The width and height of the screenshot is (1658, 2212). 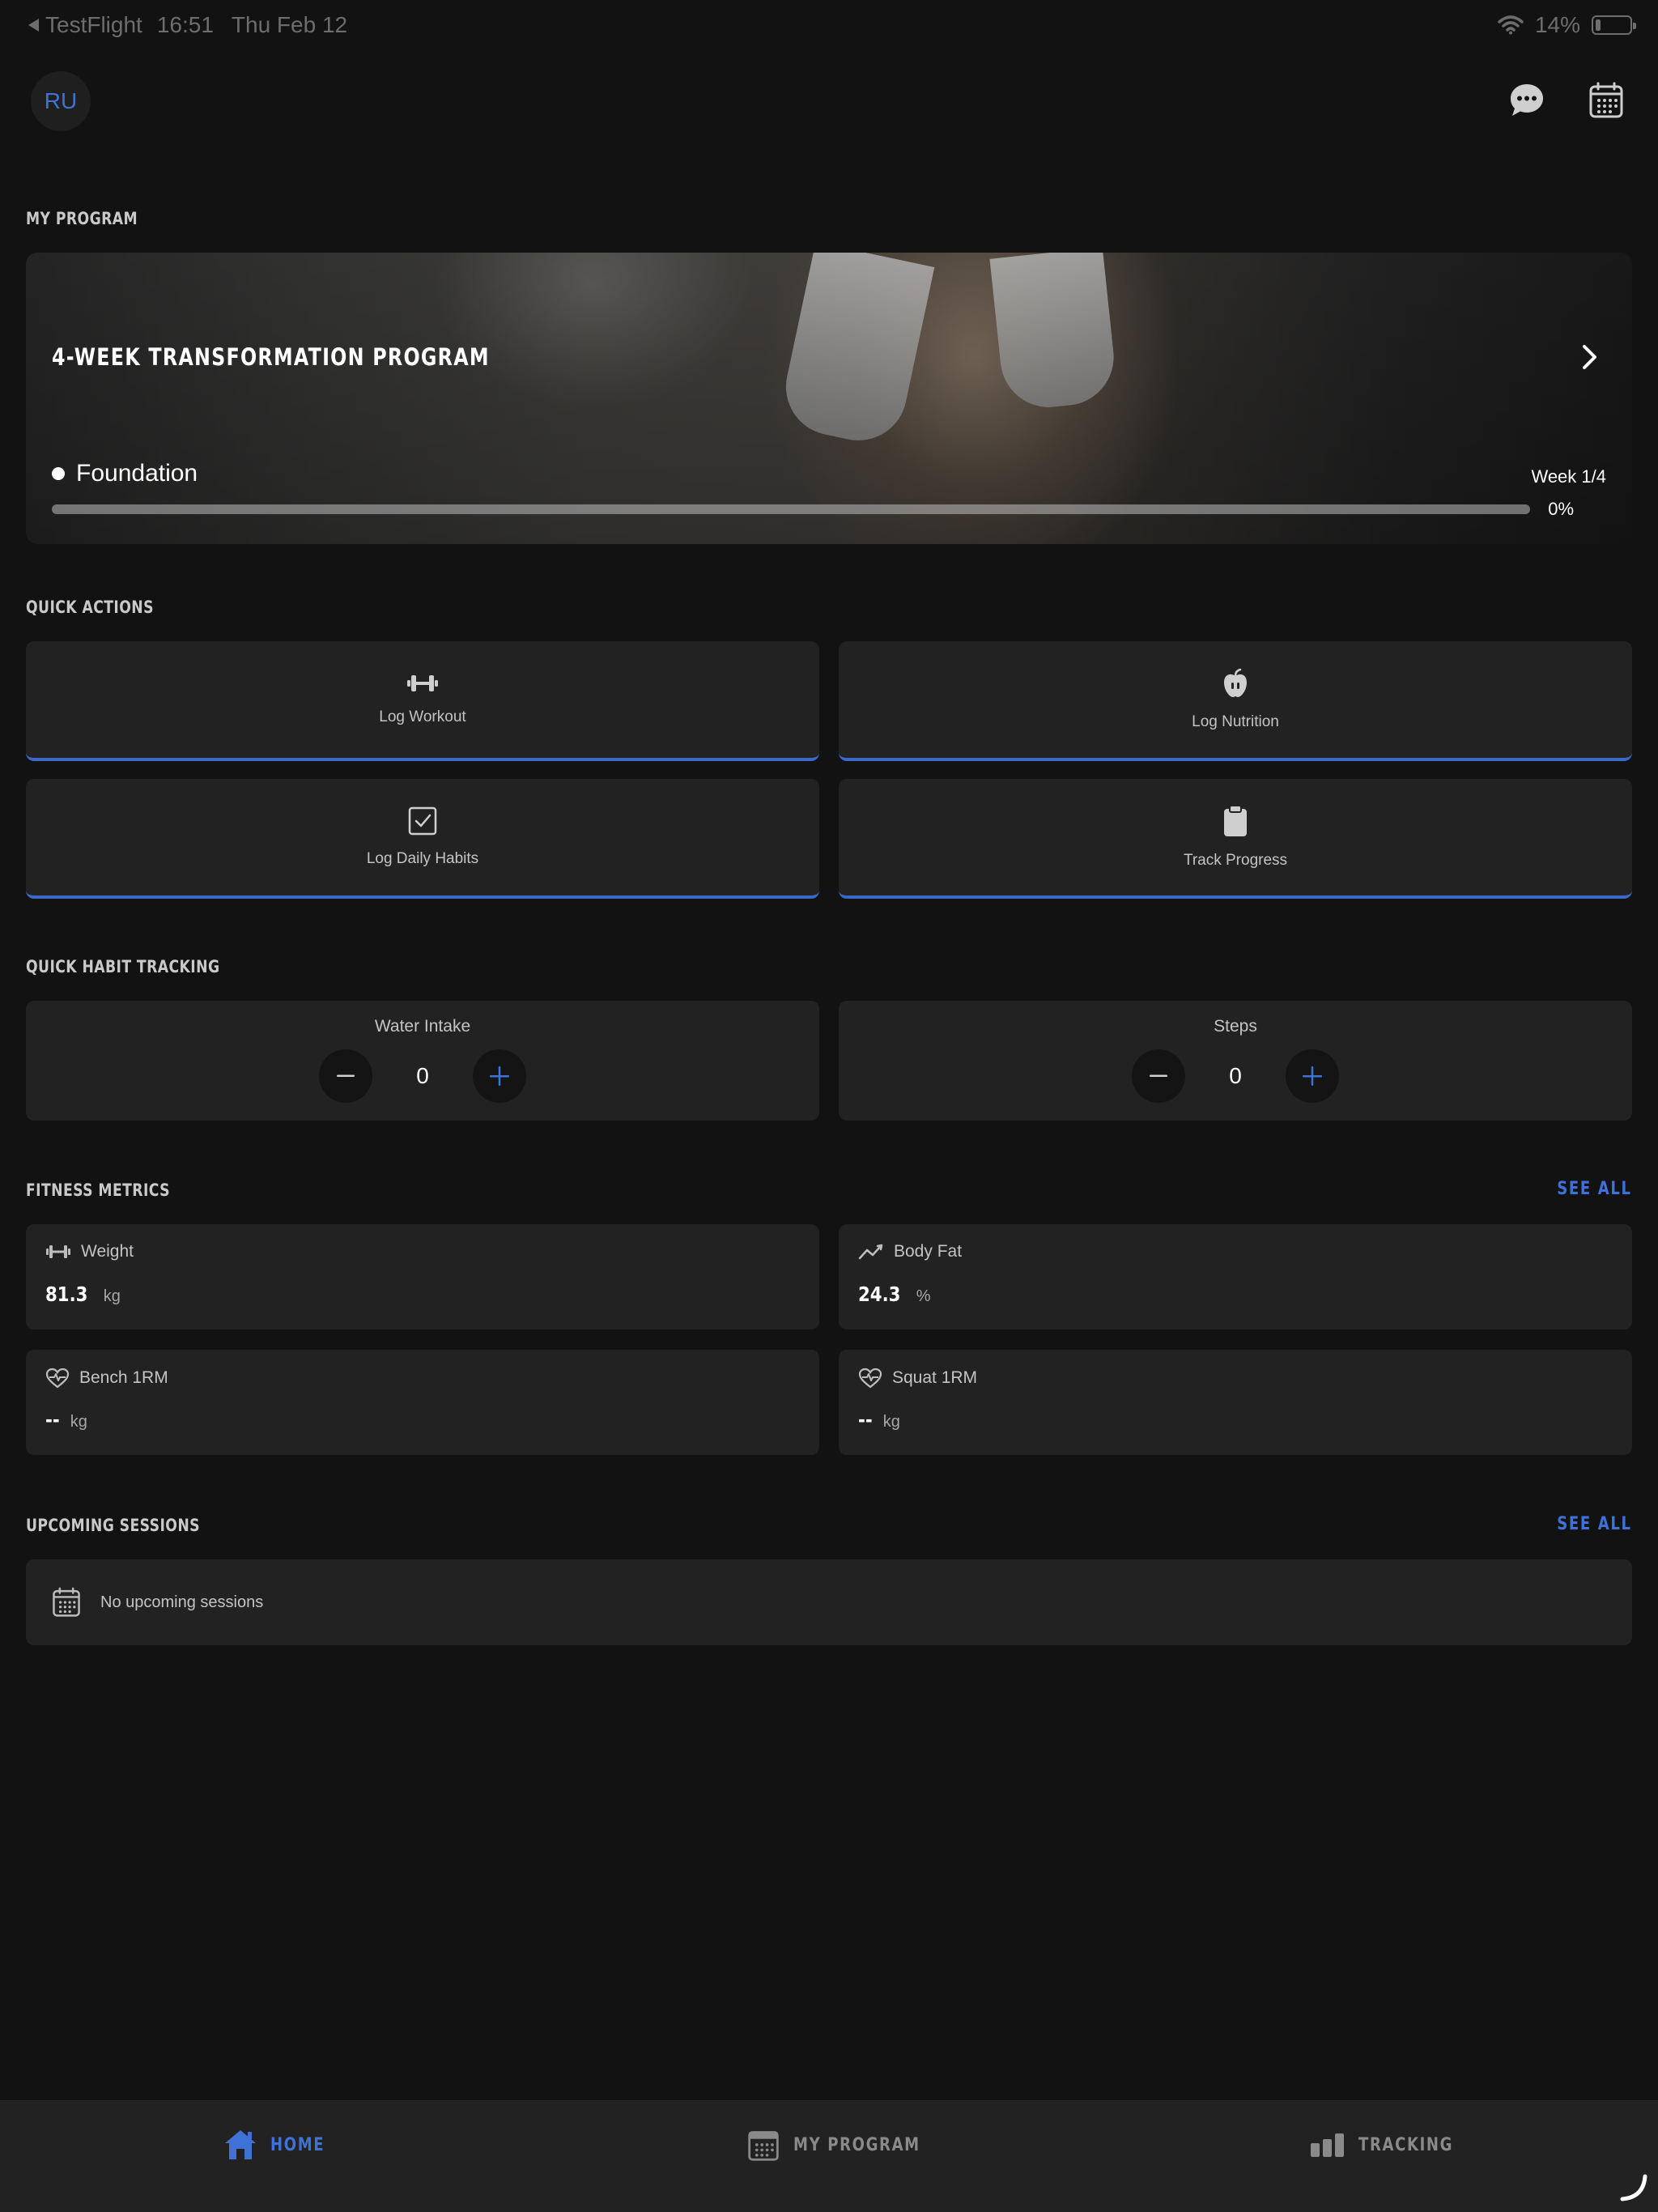 What do you see at coordinates (935, 1378) in the screenshot?
I see `metric-label: Squat 1RM` at bounding box center [935, 1378].